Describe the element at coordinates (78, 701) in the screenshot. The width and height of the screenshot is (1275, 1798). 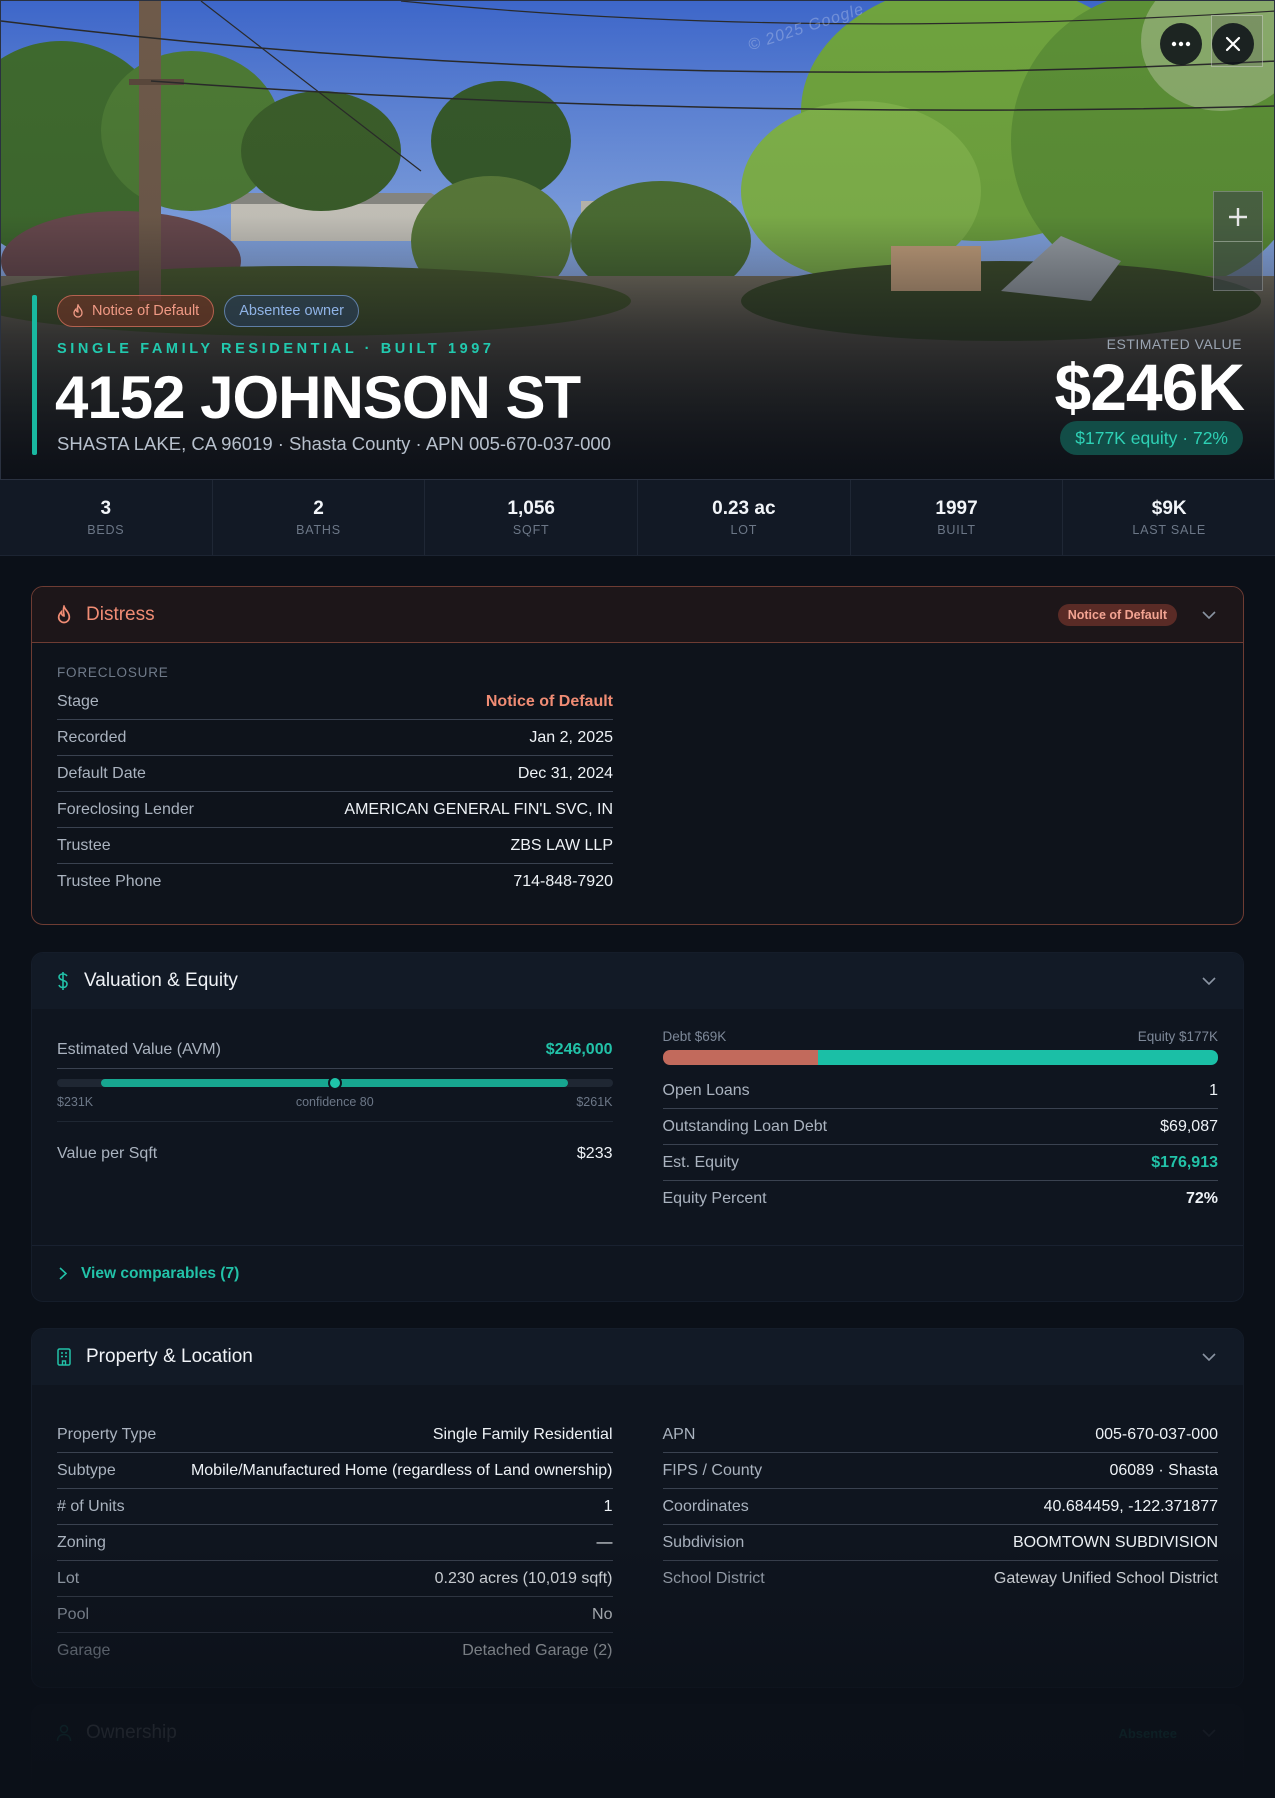
I see `kv-key: Stage` at that location.